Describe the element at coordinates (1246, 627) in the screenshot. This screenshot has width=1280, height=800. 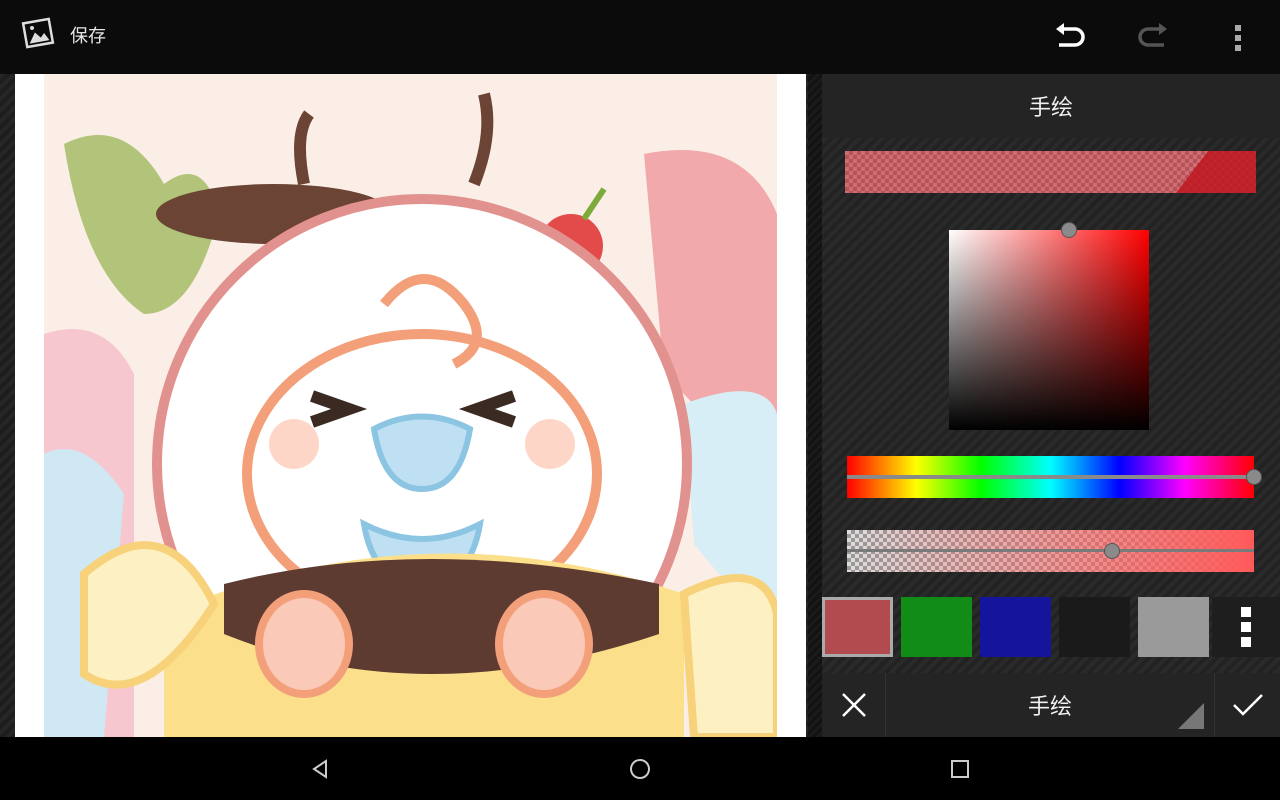
I see `more-colors-icon` at that location.